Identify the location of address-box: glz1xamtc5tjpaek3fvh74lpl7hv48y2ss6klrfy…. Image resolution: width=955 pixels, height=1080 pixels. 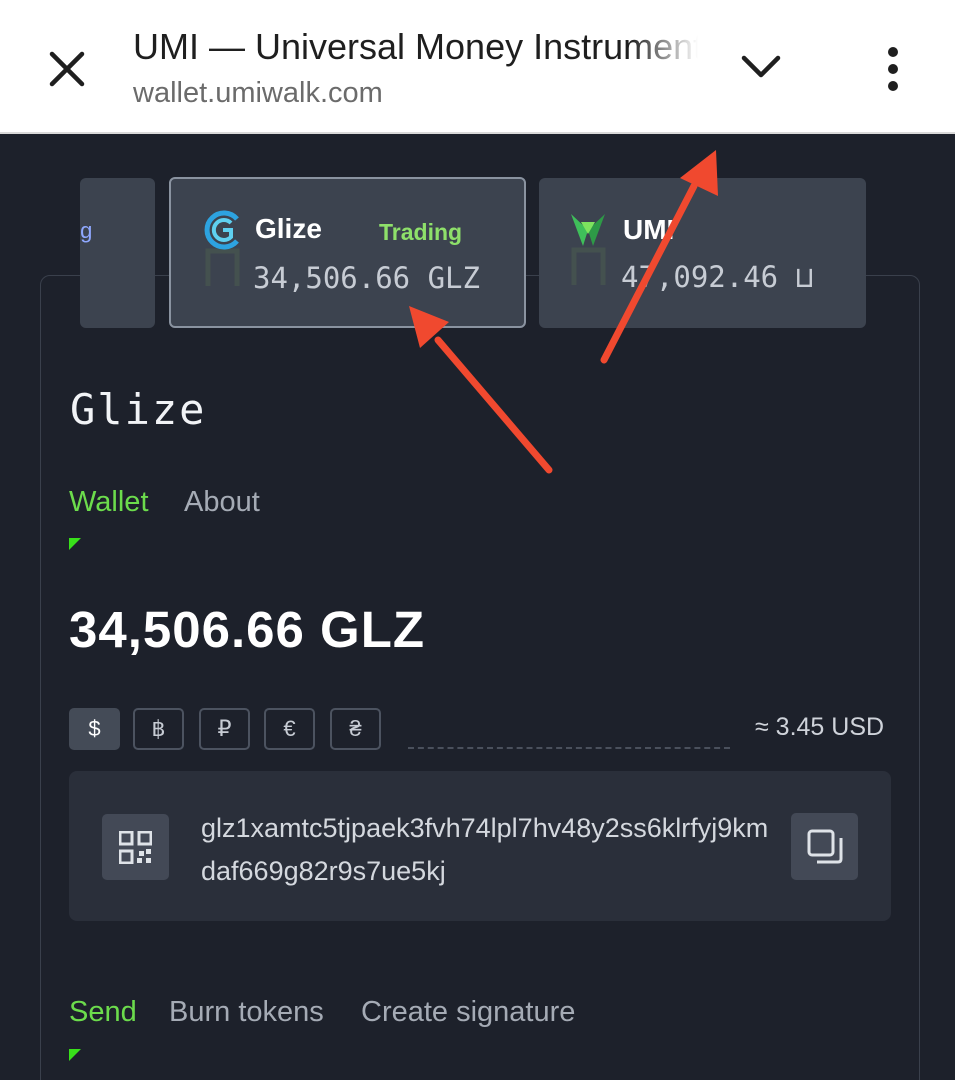
(480, 846).